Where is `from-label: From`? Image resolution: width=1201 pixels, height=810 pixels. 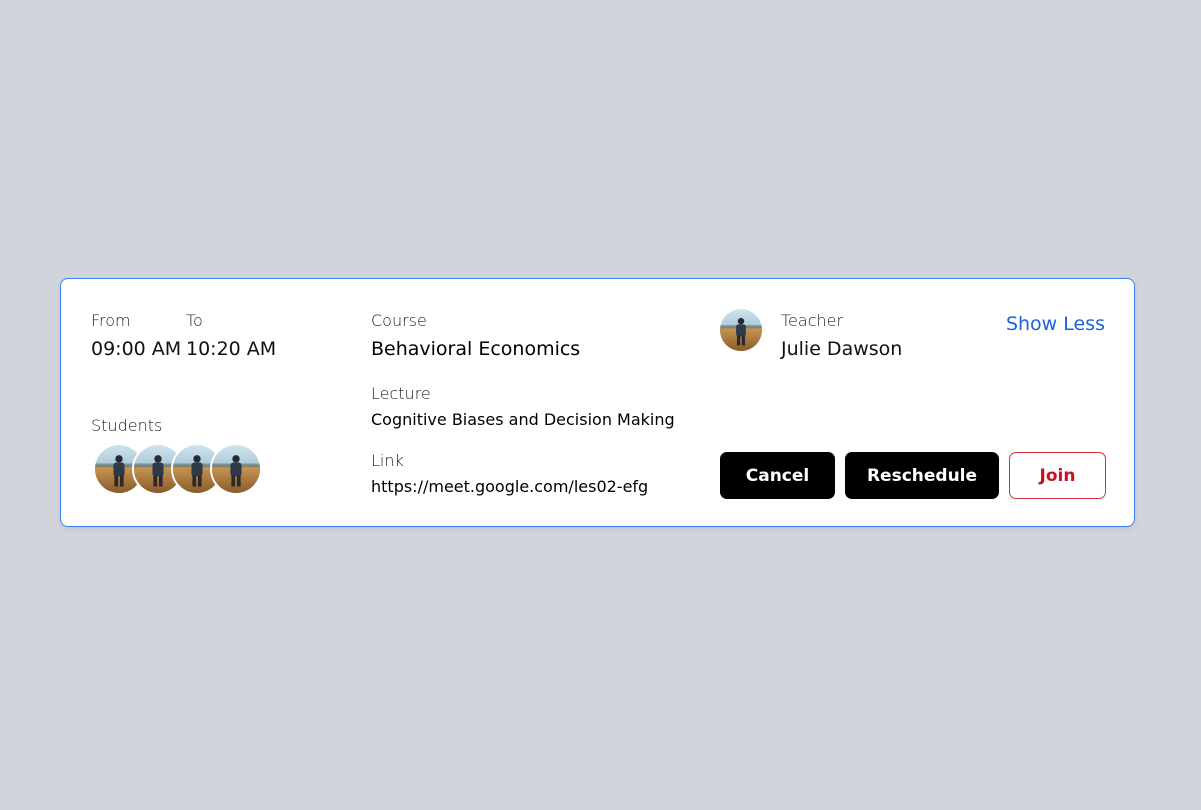
from-label: From is located at coordinates (111, 320).